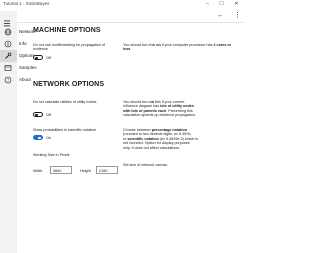 This screenshot has height=253, width=320. I want to click on multithreading-toggle-label: Off, so click(48, 57).